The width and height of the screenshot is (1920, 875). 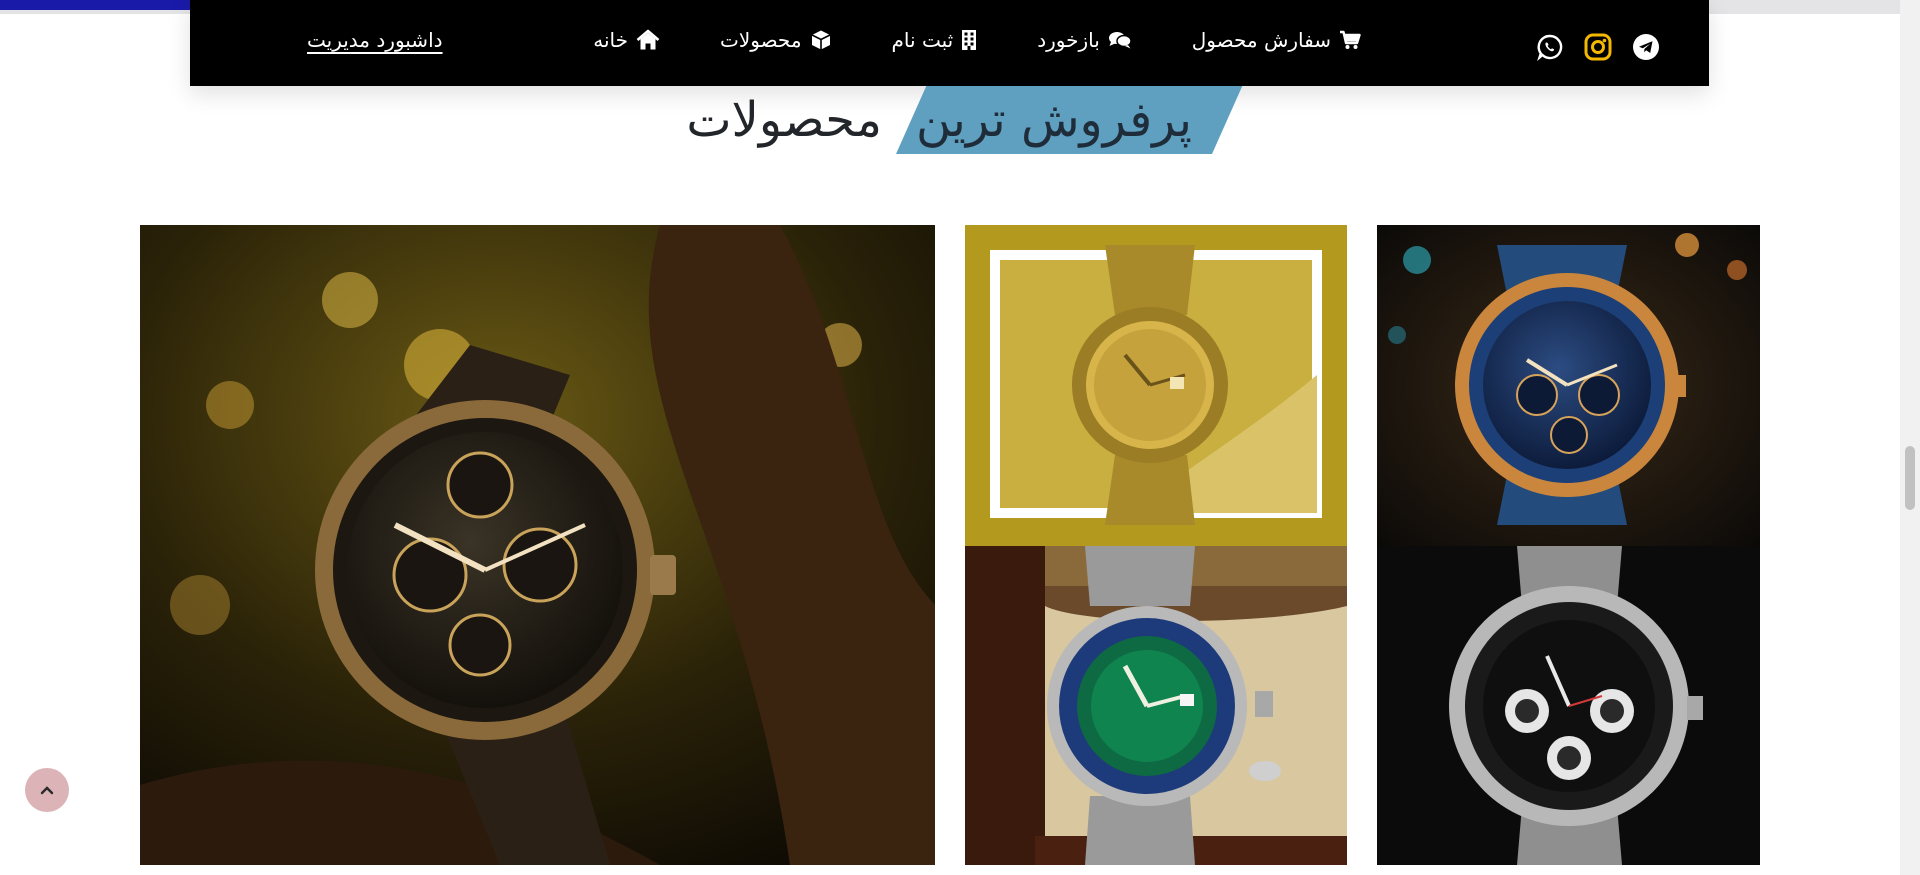 What do you see at coordinates (1053, 120) in the screenshot?
I see `section-title-highlight: پرفروش ترین` at bounding box center [1053, 120].